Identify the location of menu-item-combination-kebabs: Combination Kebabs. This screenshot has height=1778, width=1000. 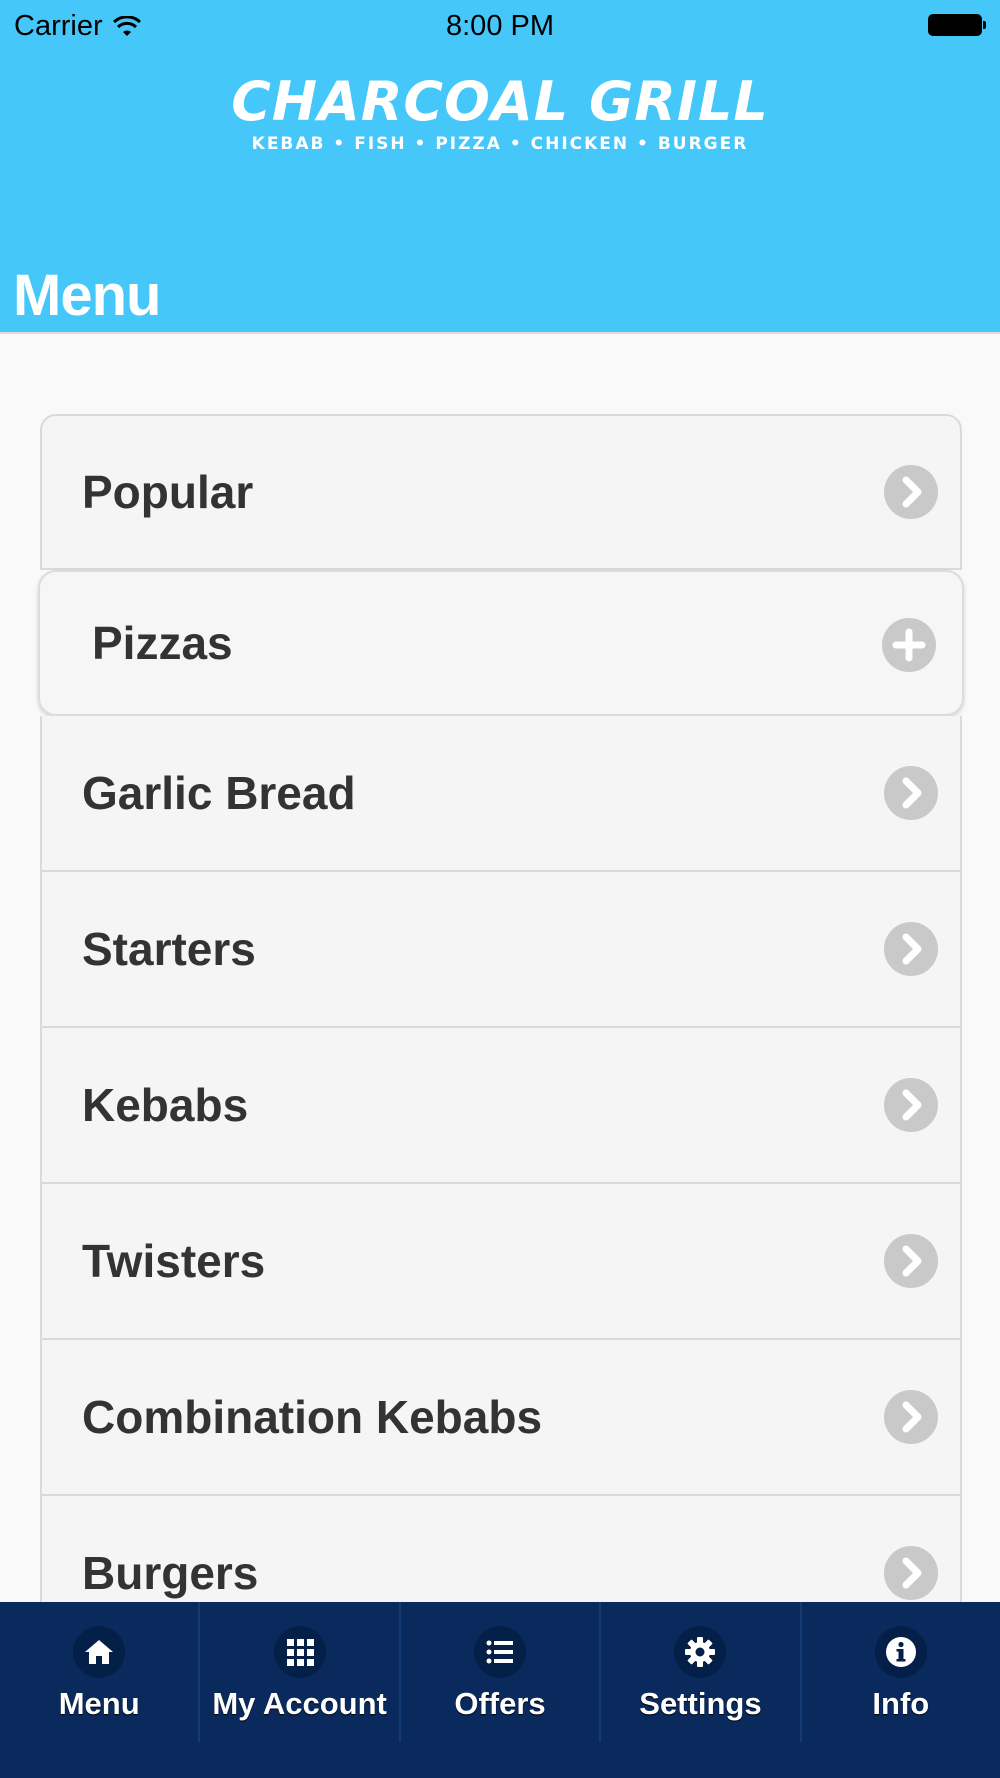
(501, 1418).